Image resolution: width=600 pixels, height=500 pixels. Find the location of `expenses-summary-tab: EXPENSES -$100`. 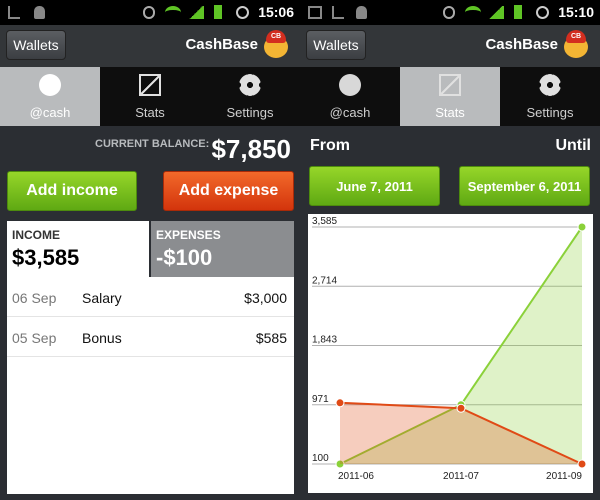

expenses-summary-tab: EXPENSES -$100 is located at coordinates (222, 249).